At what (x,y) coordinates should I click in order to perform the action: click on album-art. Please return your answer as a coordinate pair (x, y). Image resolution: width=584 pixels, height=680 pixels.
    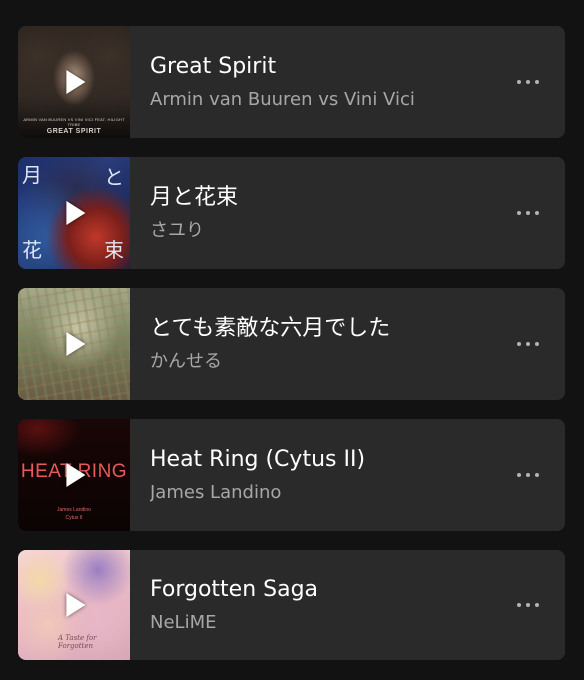
    Looking at the image, I should click on (74, 344).